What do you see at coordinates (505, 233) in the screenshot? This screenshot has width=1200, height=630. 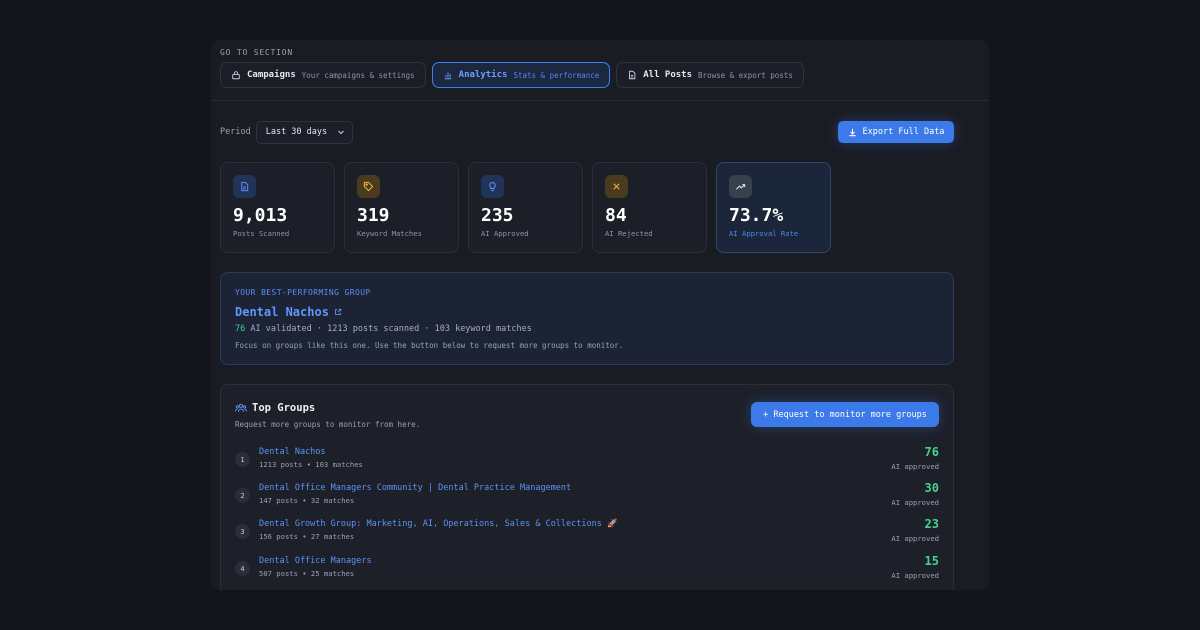 I see `stat-label: AI Approved` at bounding box center [505, 233].